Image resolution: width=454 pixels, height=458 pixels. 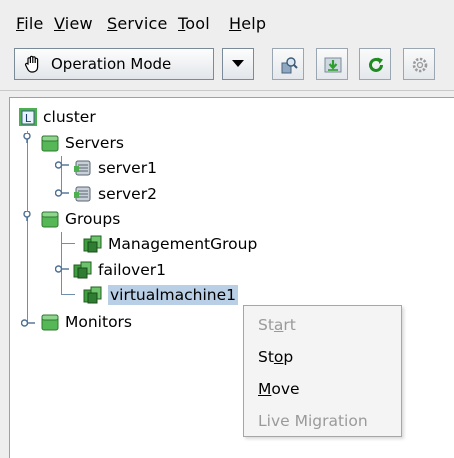 I want to click on tree-node-managementgroup: ManagementGroup, so click(x=170, y=244).